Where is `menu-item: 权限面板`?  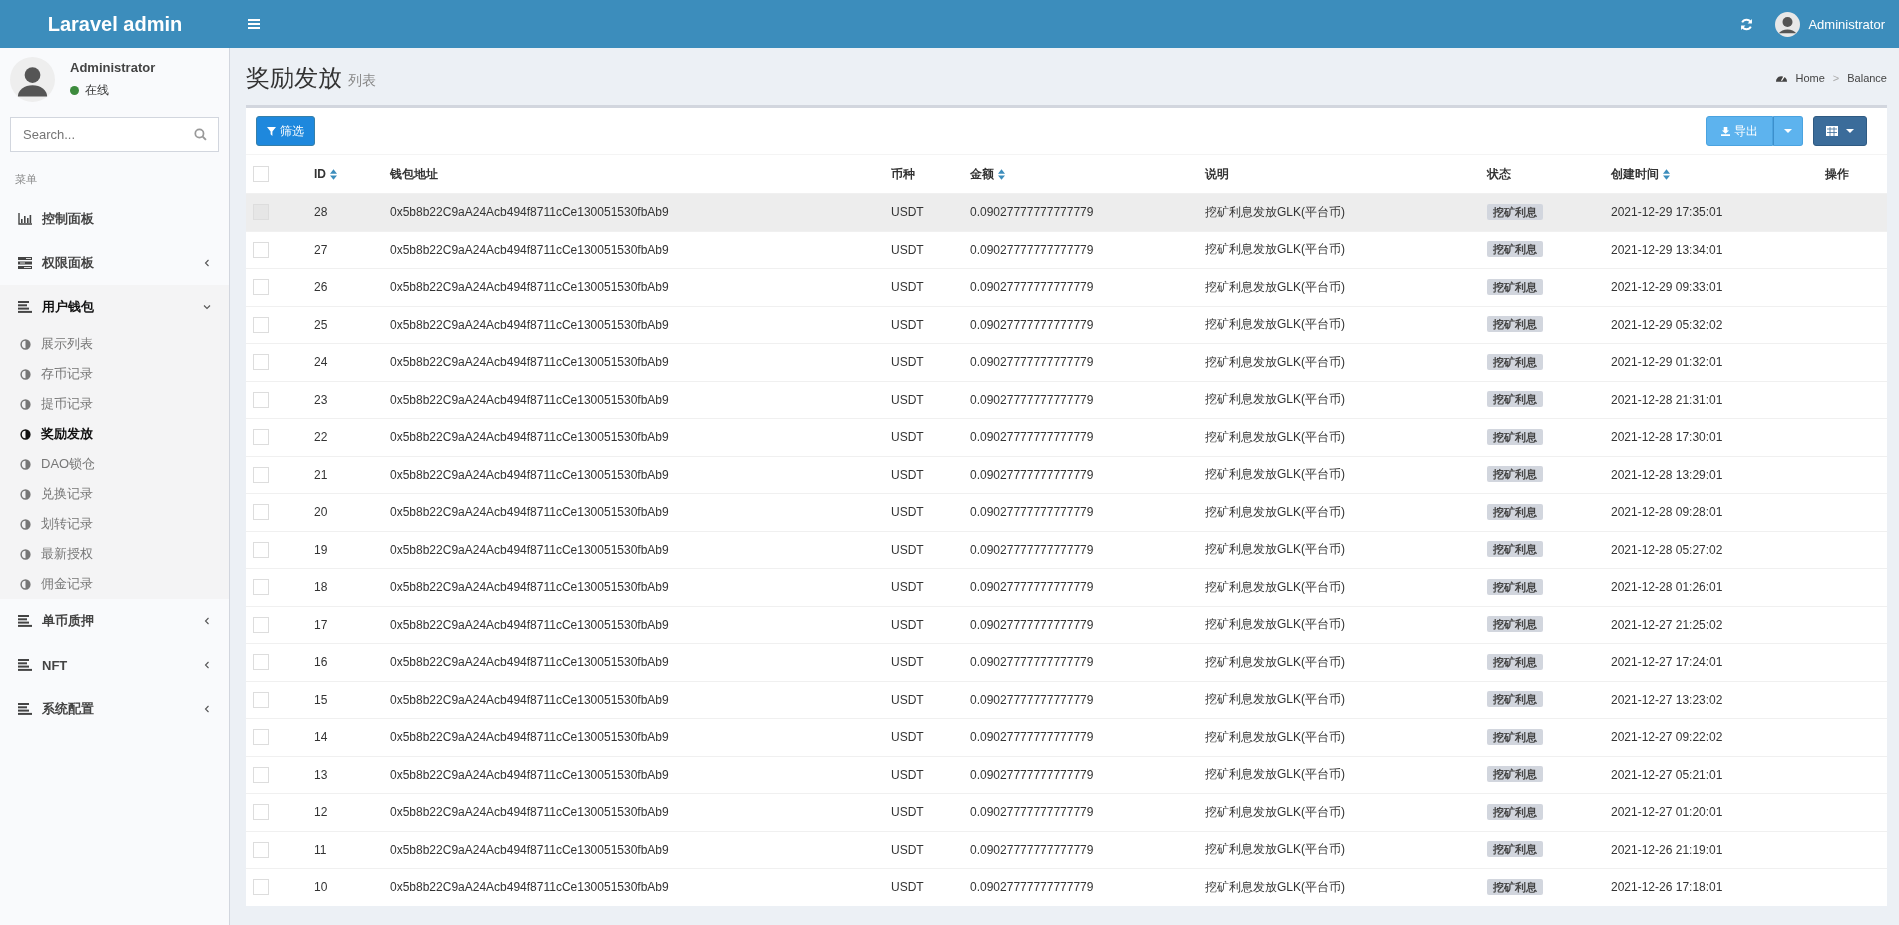
menu-item: 权限面板 is located at coordinates (114, 263).